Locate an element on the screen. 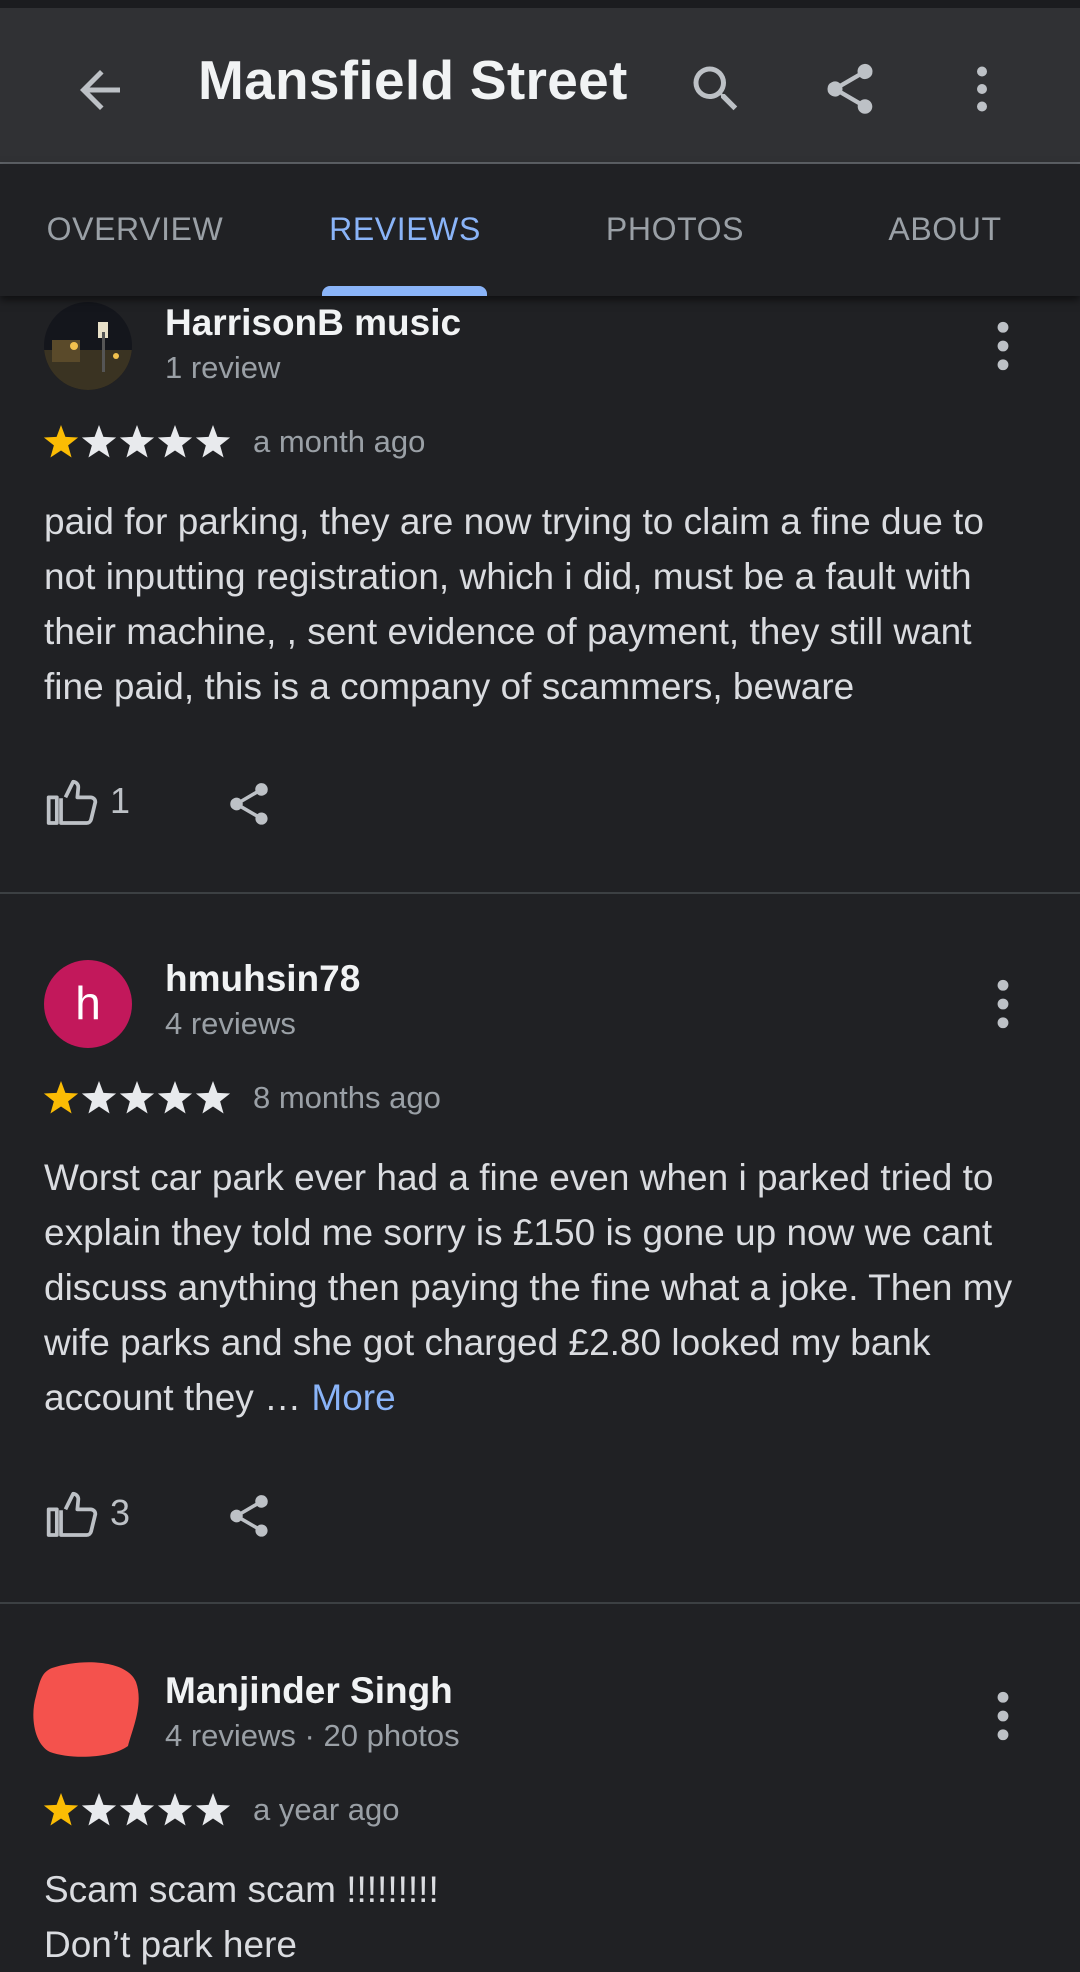 This screenshot has width=1080, height=1972. review-author-meta: 1 review is located at coordinates (223, 367).